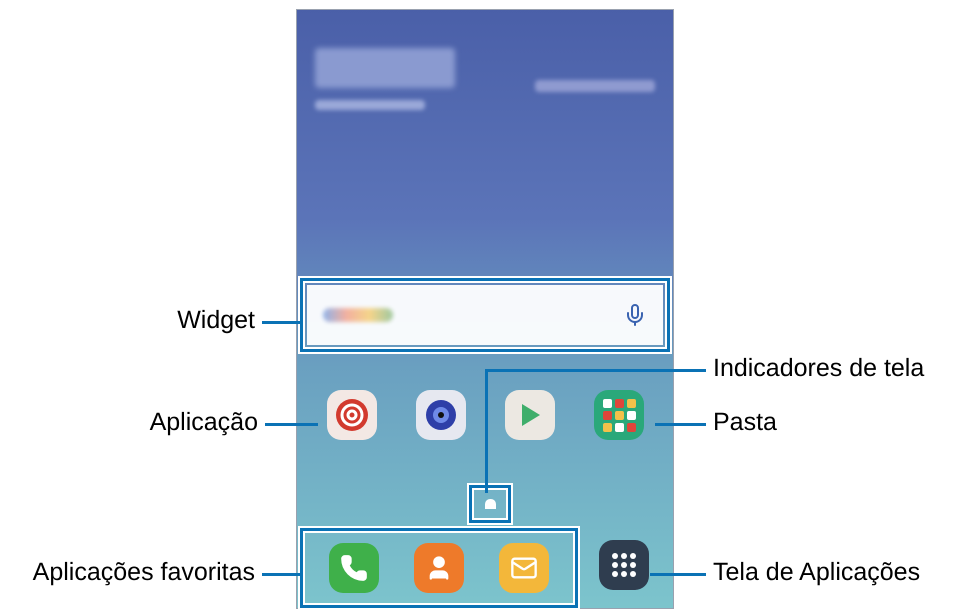 This screenshot has width=955, height=609. Describe the element at coordinates (524, 568) in the screenshot. I see `messages-app-icon` at that location.